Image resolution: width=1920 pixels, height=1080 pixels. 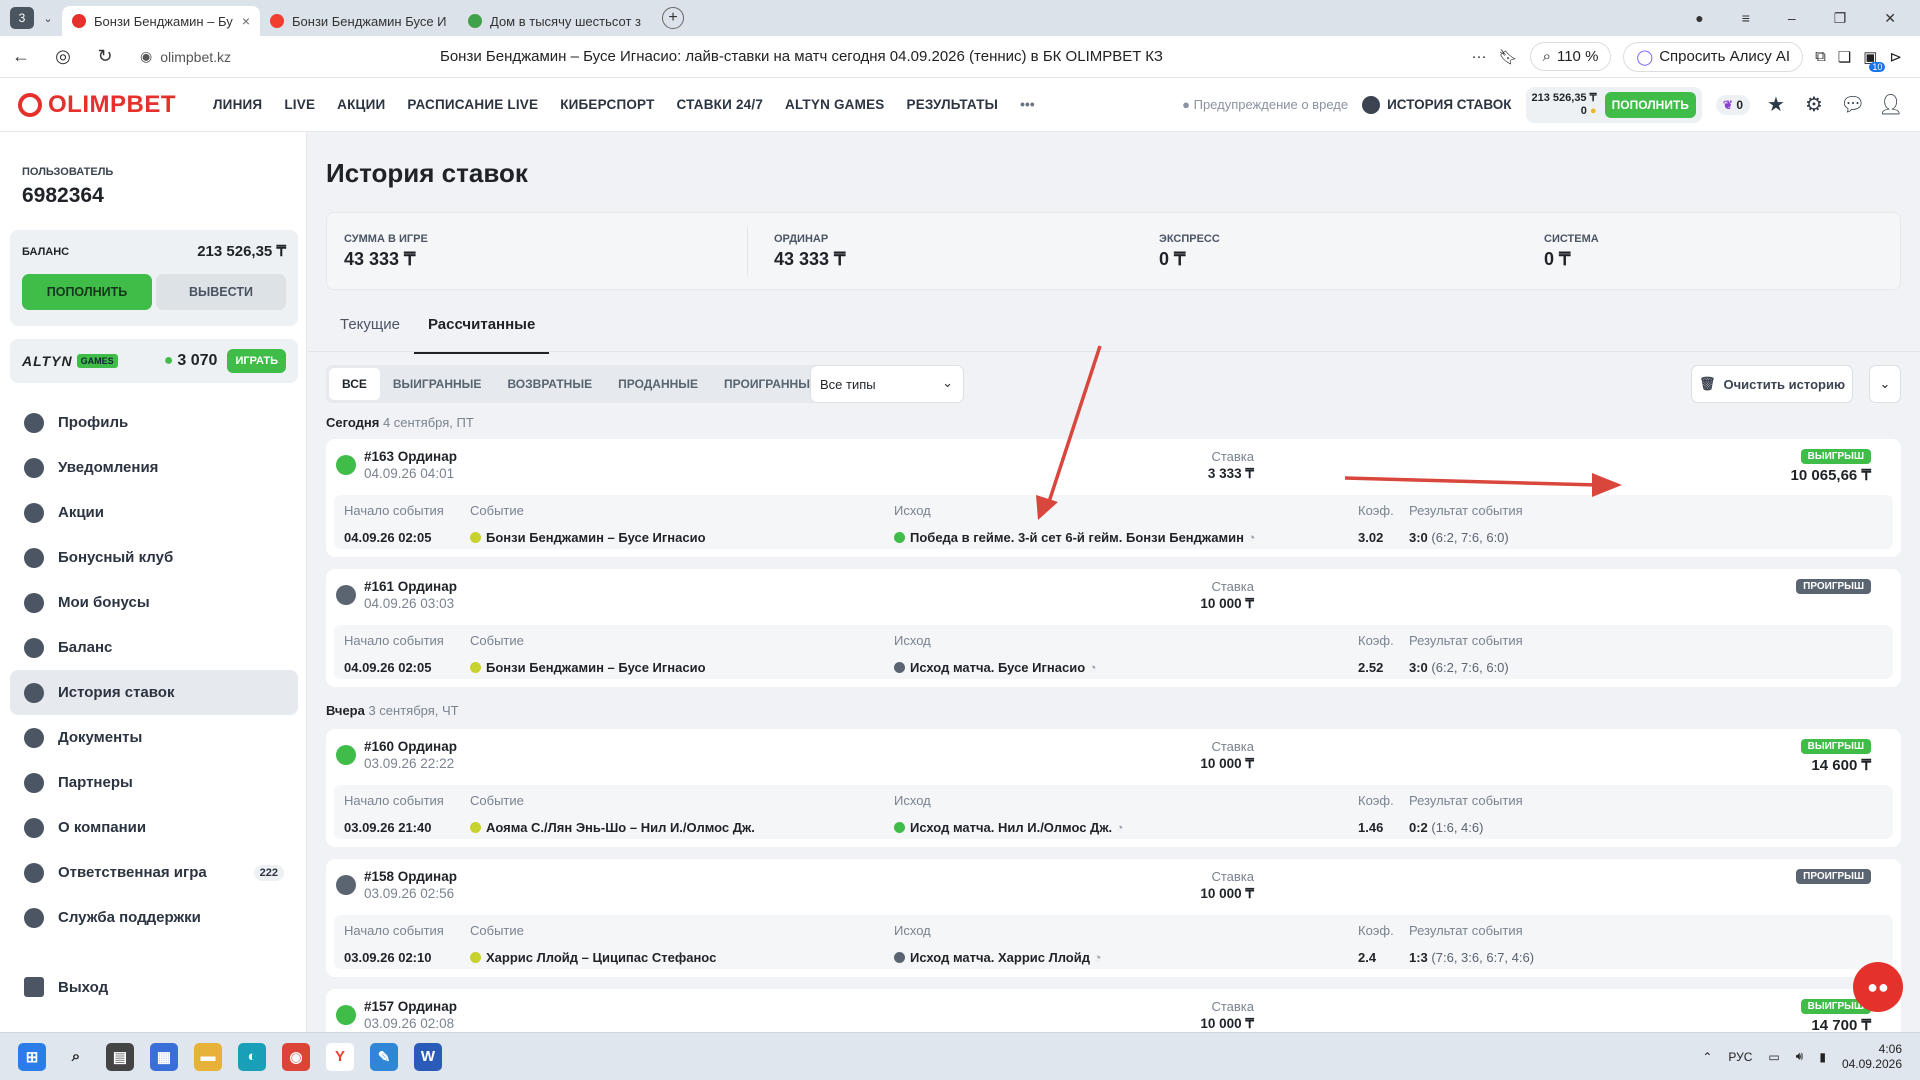 What do you see at coordinates (1773, 1057) in the screenshot?
I see `network-icon: ▭` at bounding box center [1773, 1057].